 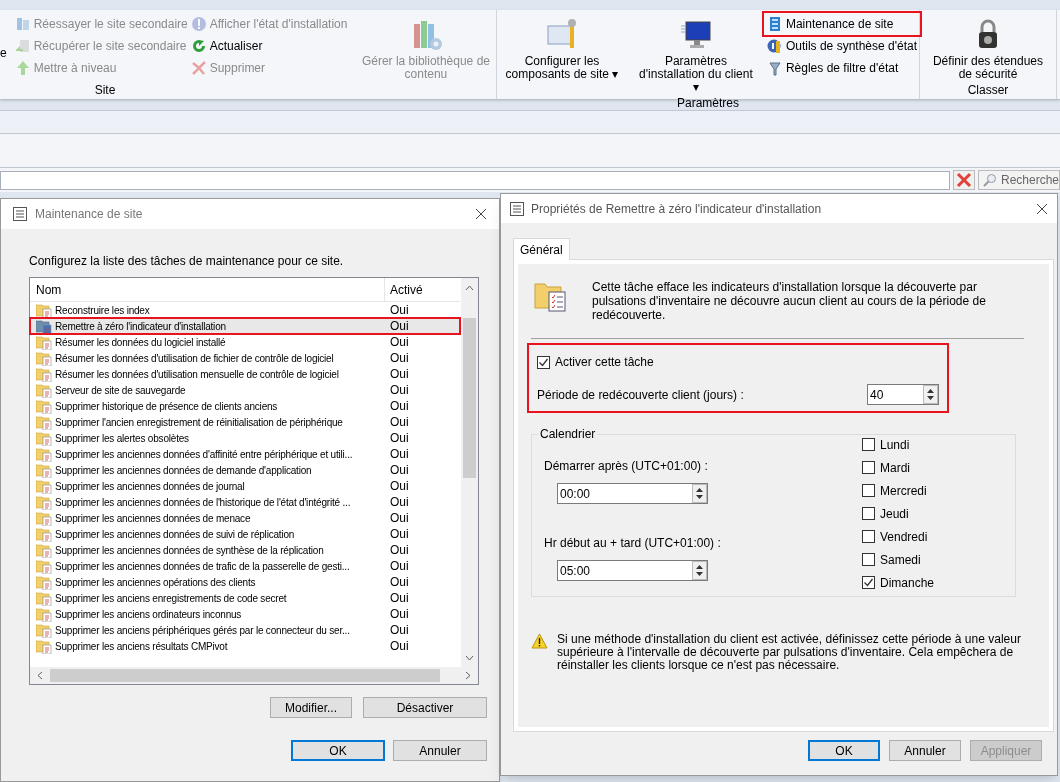 What do you see at coordinates (245, 518) in the screenshot?
I see `list-row: Supprimer les anciennes données de menace Oui` at bounding box center [245, 518].